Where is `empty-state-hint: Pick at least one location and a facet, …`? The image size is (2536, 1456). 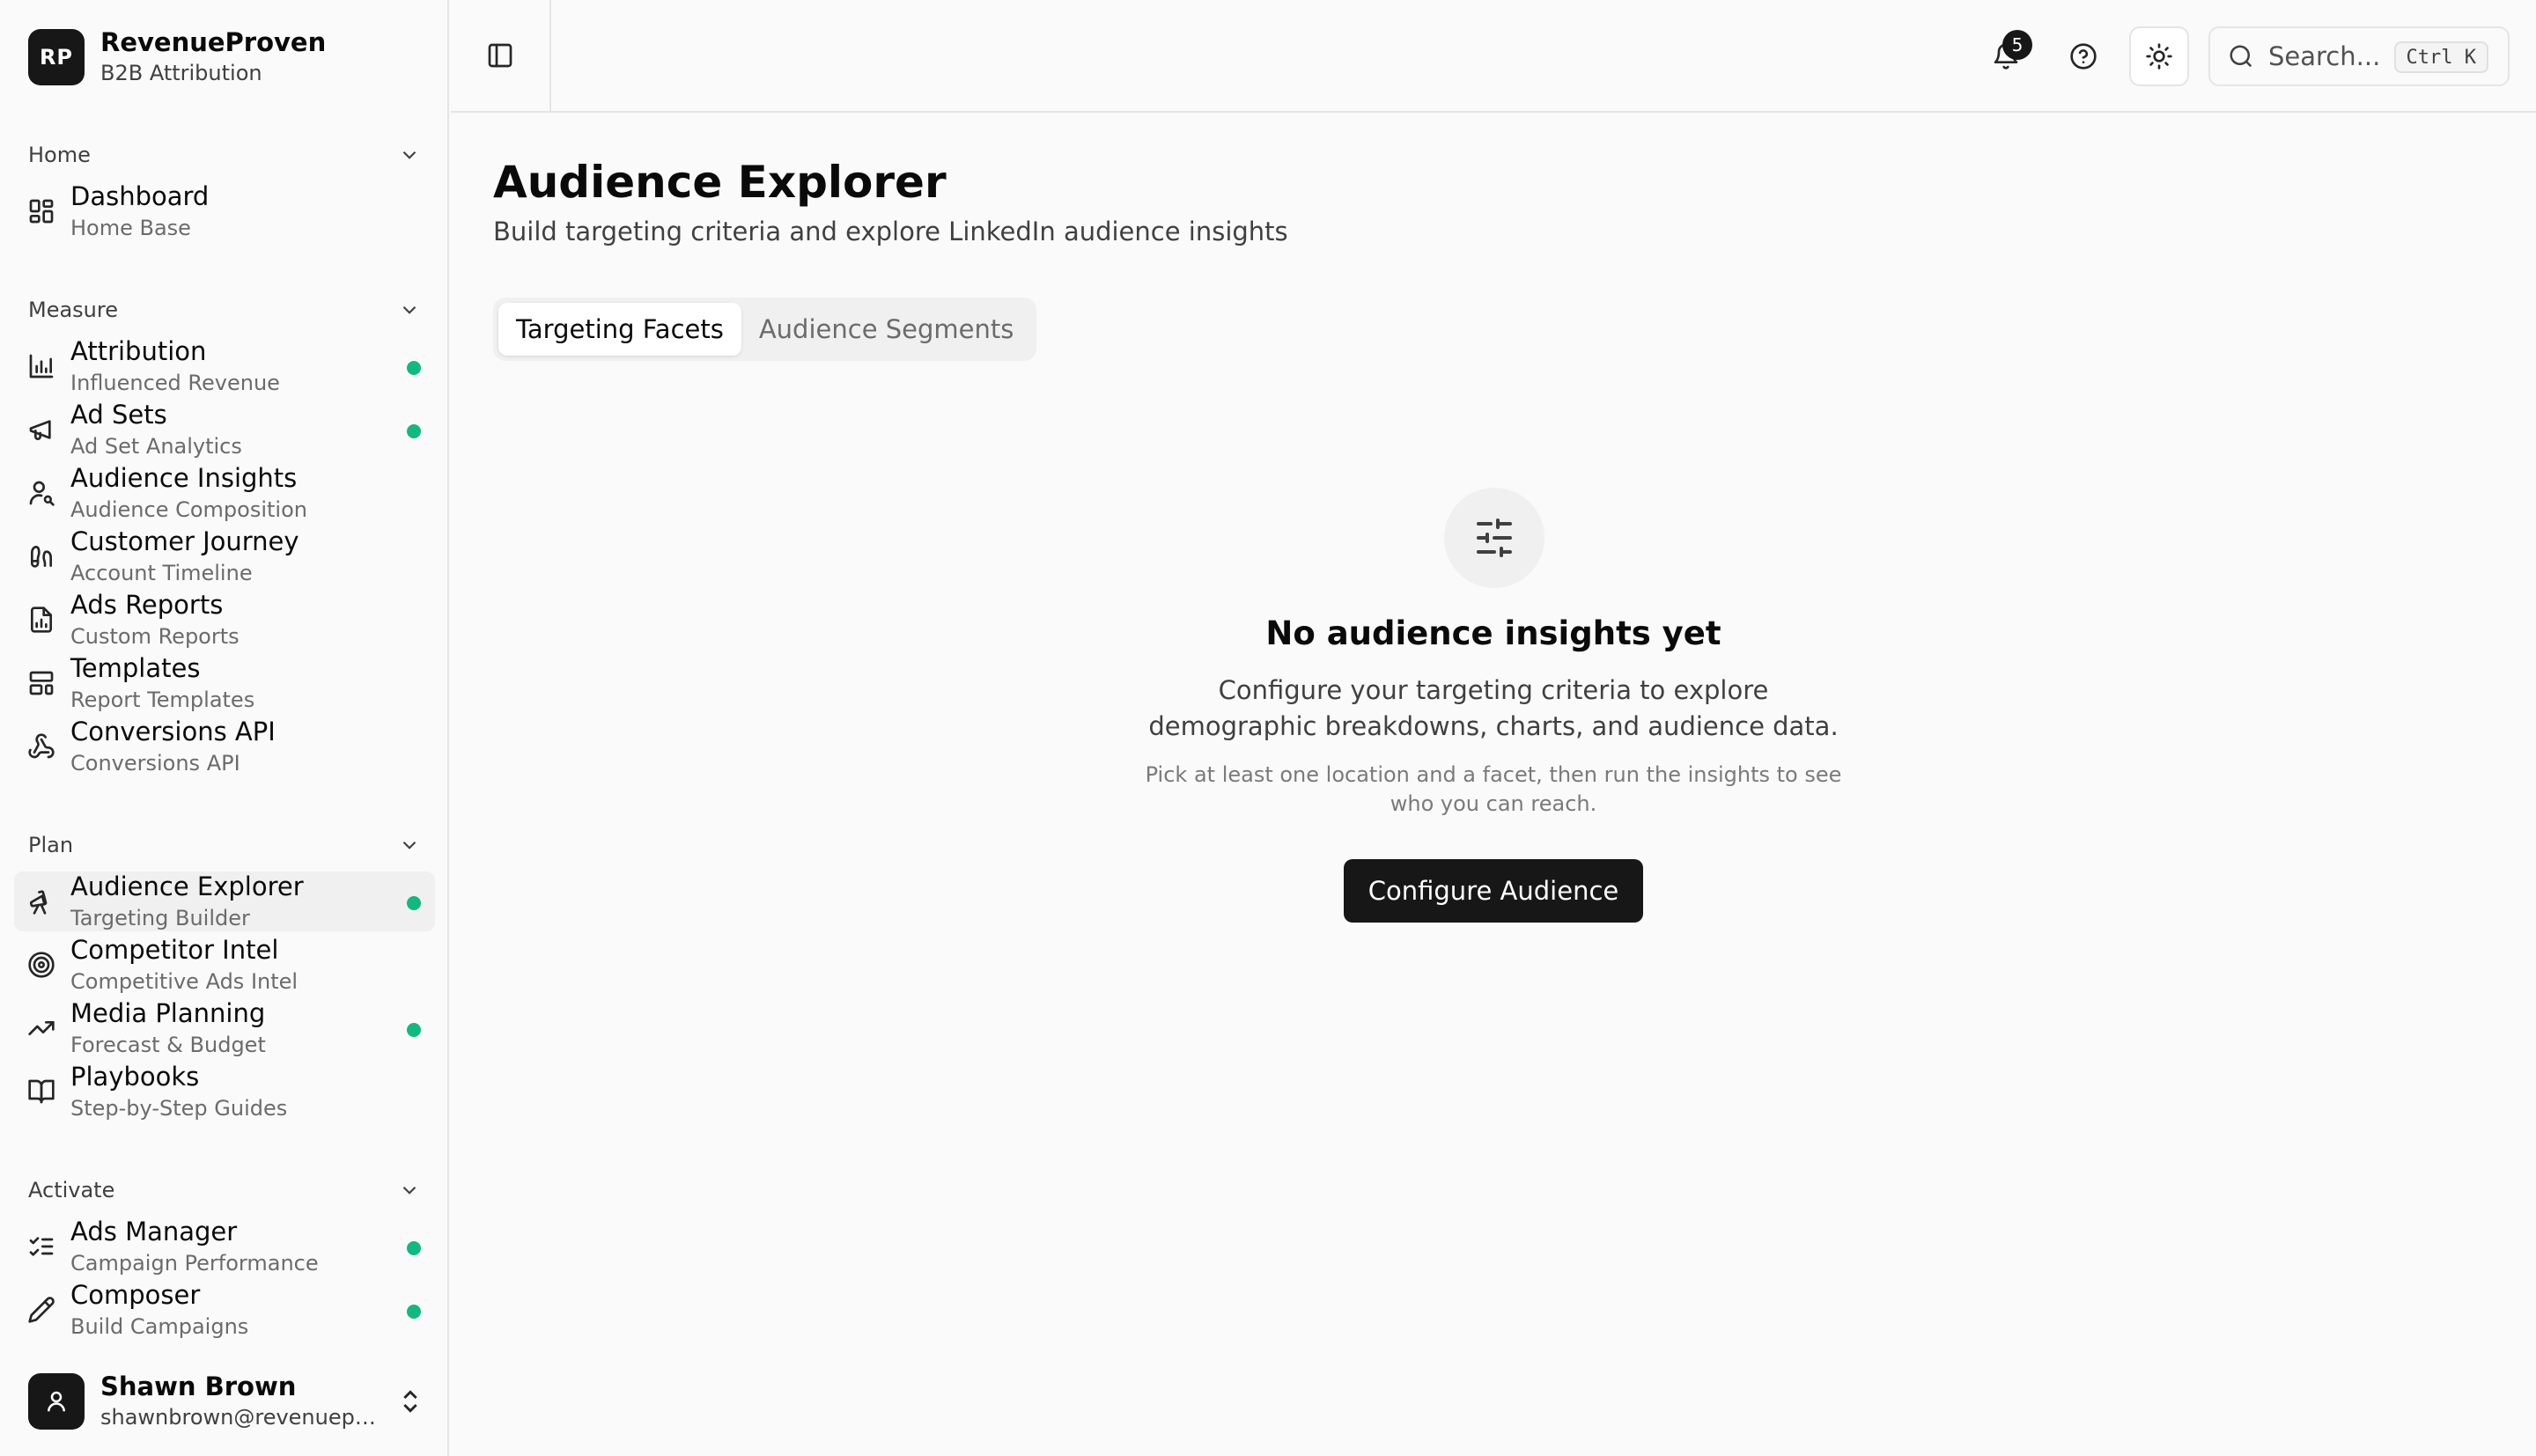
empty-state-hint: Pick at least one location and a facet, … is located at coordinates (1493, 789).